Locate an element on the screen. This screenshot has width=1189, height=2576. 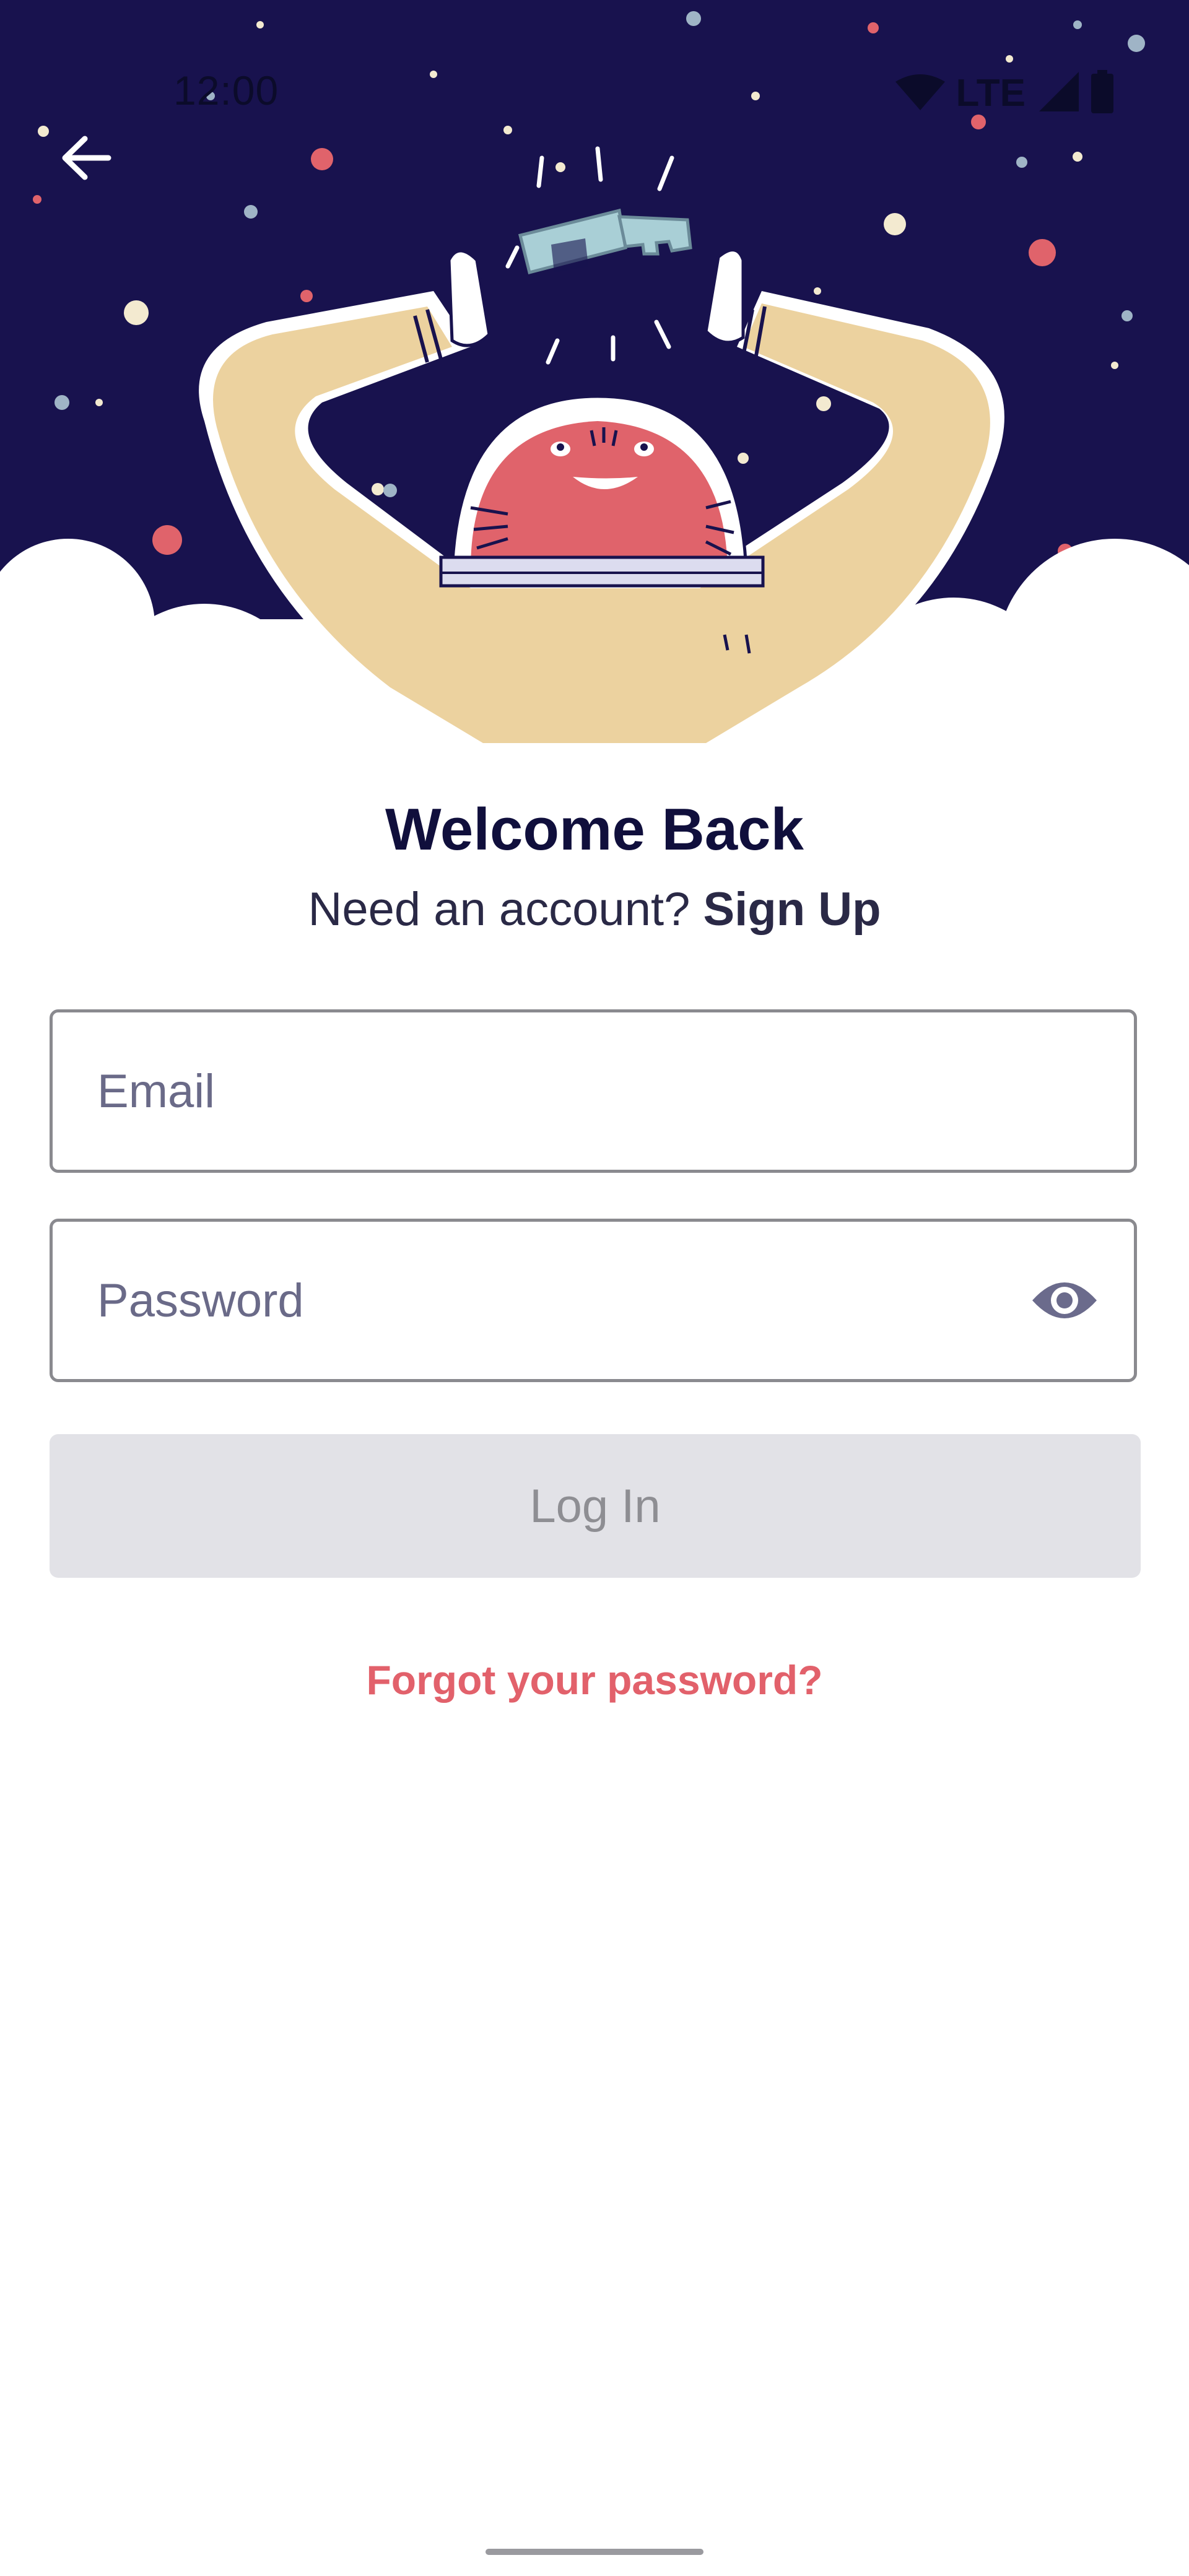
signup-prompt-line: Need an account? Sign Up is located at coordinates (594, 909).